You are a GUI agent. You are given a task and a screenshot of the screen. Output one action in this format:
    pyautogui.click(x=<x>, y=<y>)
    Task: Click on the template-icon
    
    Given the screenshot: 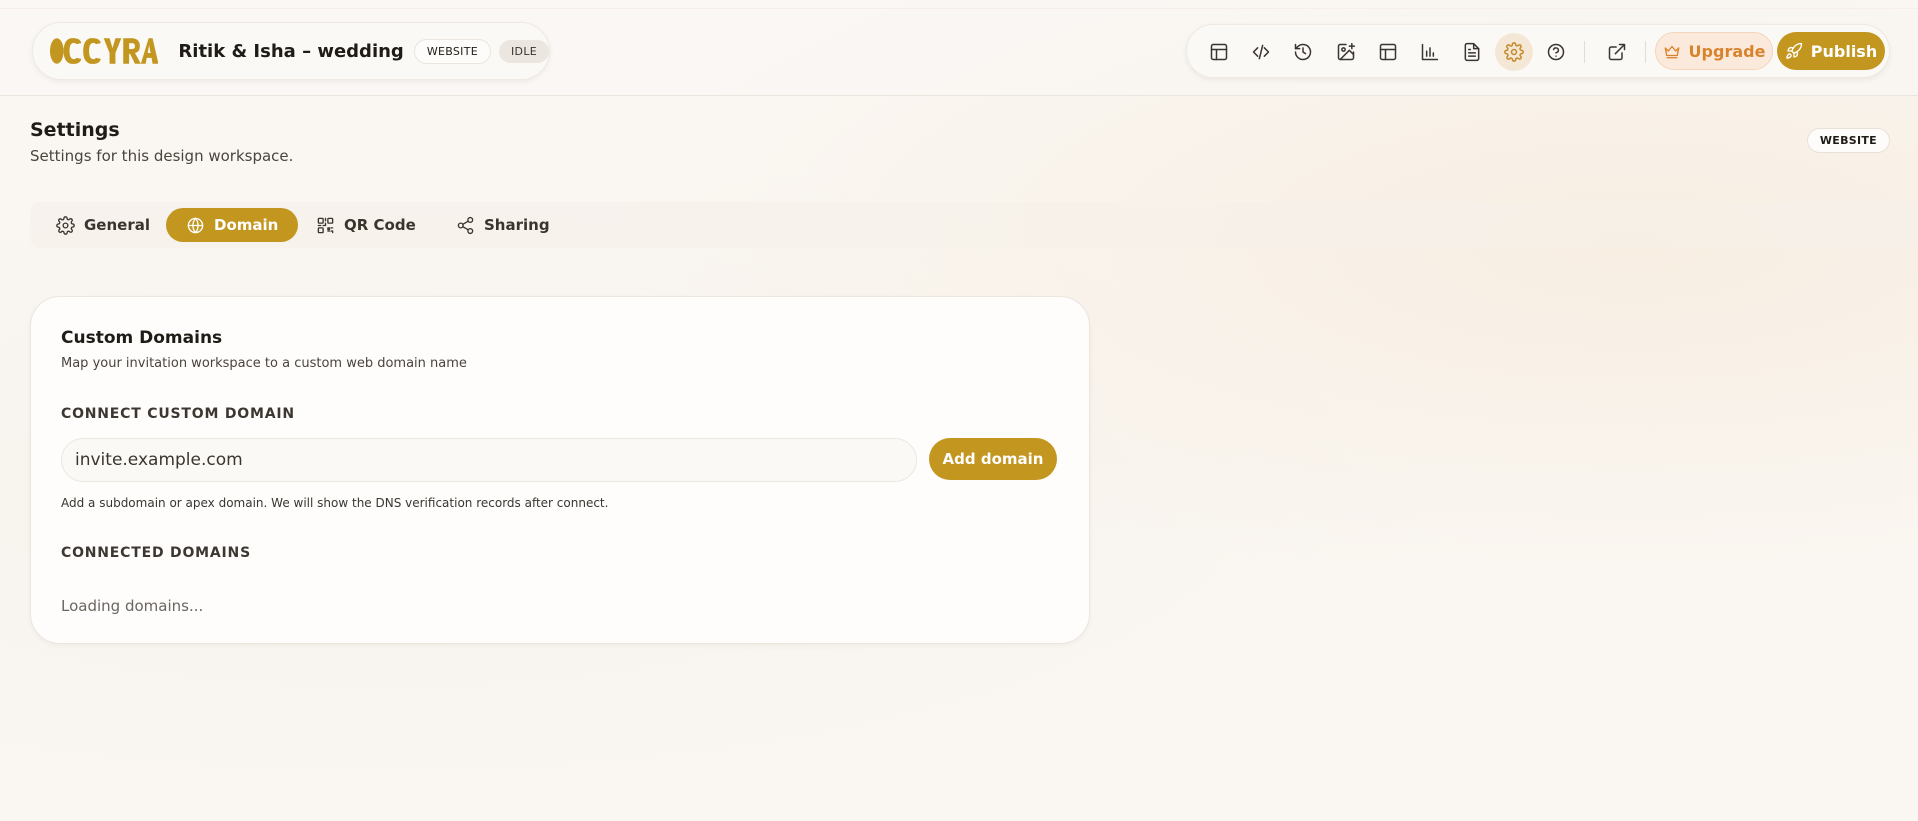 What is the action you would take?
    pyautogui.click(x=1388, y=52)
    